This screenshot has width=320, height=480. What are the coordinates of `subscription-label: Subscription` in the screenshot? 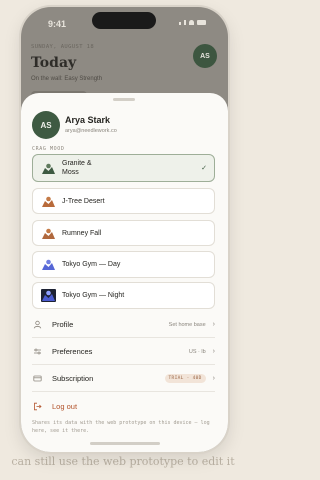 It's located at (73, 378).